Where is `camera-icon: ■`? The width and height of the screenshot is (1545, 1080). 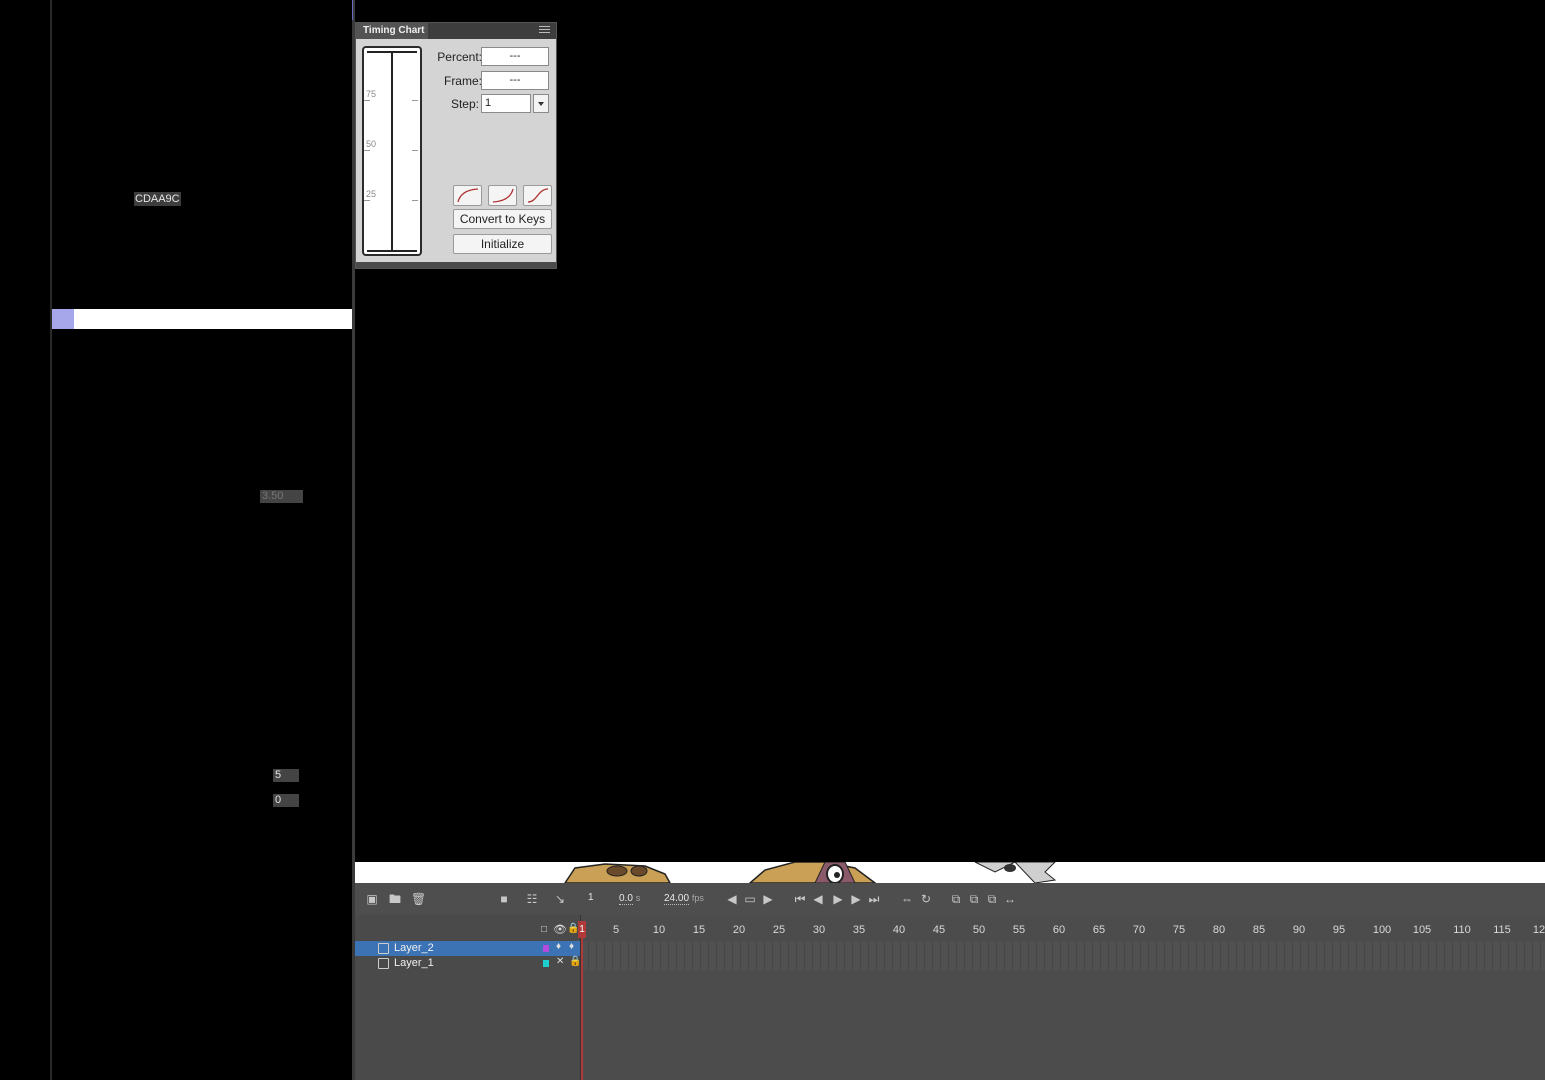
camera-icon: ■ is located at coordinates (504, 899).